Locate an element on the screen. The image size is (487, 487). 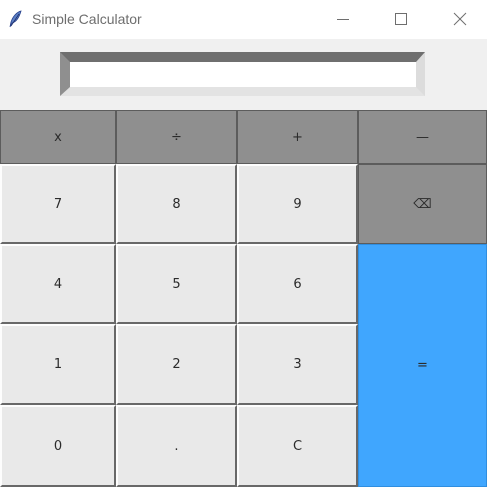
one-button: 1 is located at coordinates (58, 364).